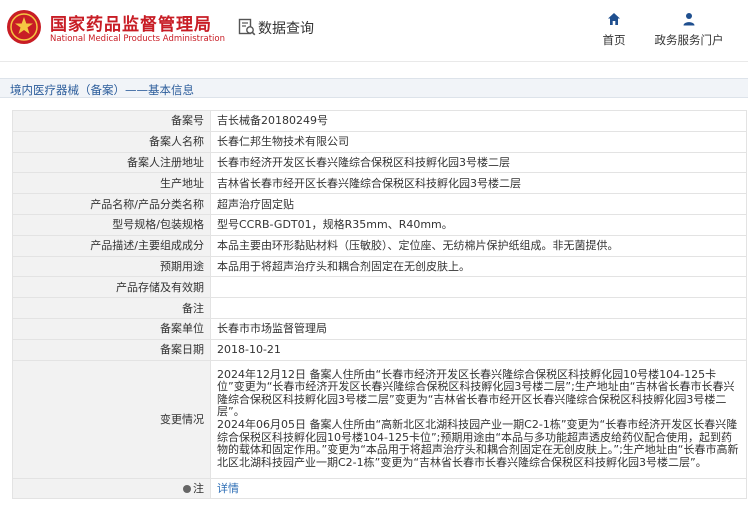 This screenshot has width=748, height=531. What do you see at coordinates (478, 328) in the screenshot?
I see `field-value: 长春市市场监督管理局` at bounding box center [478, 328].